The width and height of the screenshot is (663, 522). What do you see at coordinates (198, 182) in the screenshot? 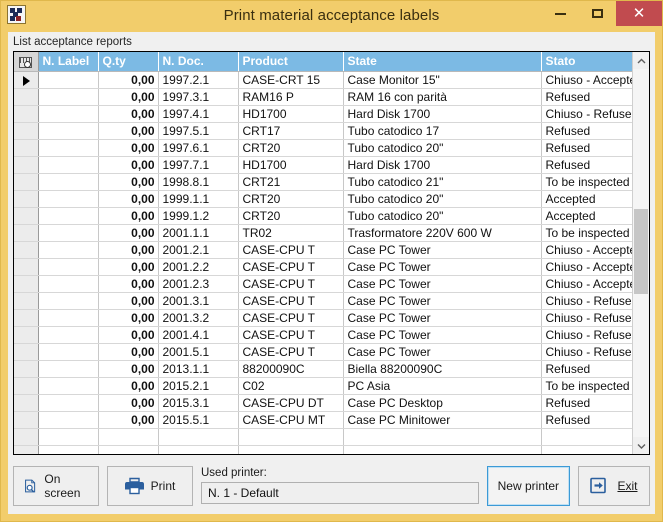
I see `cell-n-doc: 1998.8.1` at bounding box center [198, 182].